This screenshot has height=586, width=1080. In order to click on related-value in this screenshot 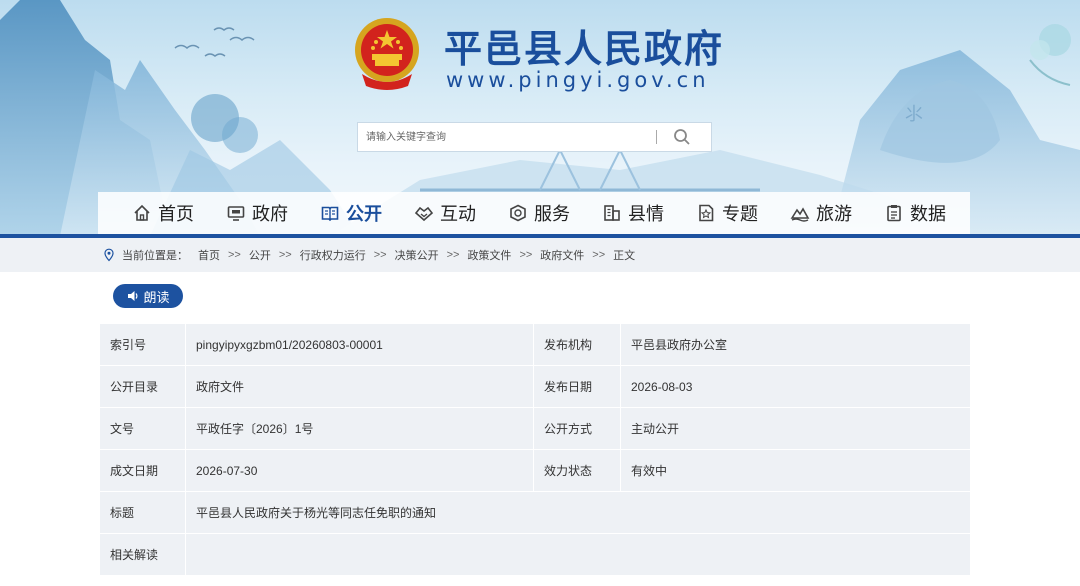, I will do `click(578, 555)`.